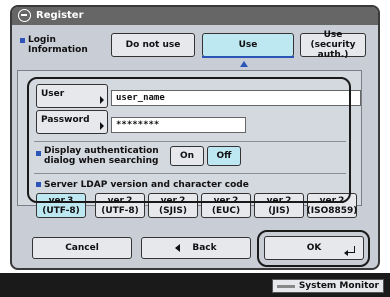 The width and height of the screenshot is (390, 297). Describe the element at coordinates (153, 45) in the screenshot. I see `login-do-not-use-button: Do not use` at that location.